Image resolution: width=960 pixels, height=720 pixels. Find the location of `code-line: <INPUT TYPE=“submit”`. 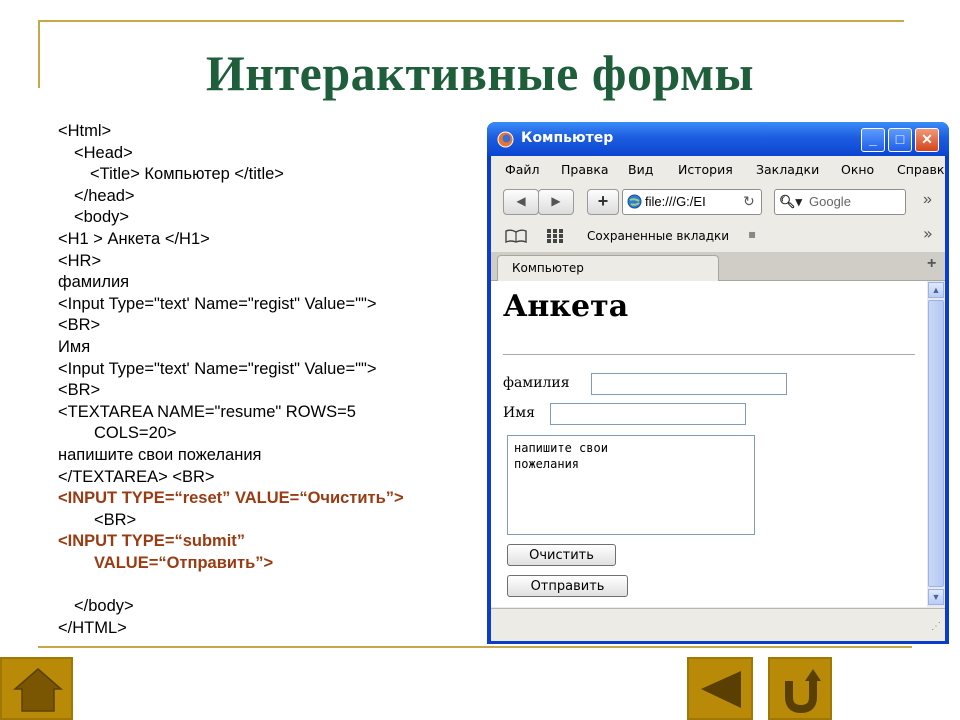

code-line: <INPUT TYPE=“submit” is located at coordinates (152, 541).